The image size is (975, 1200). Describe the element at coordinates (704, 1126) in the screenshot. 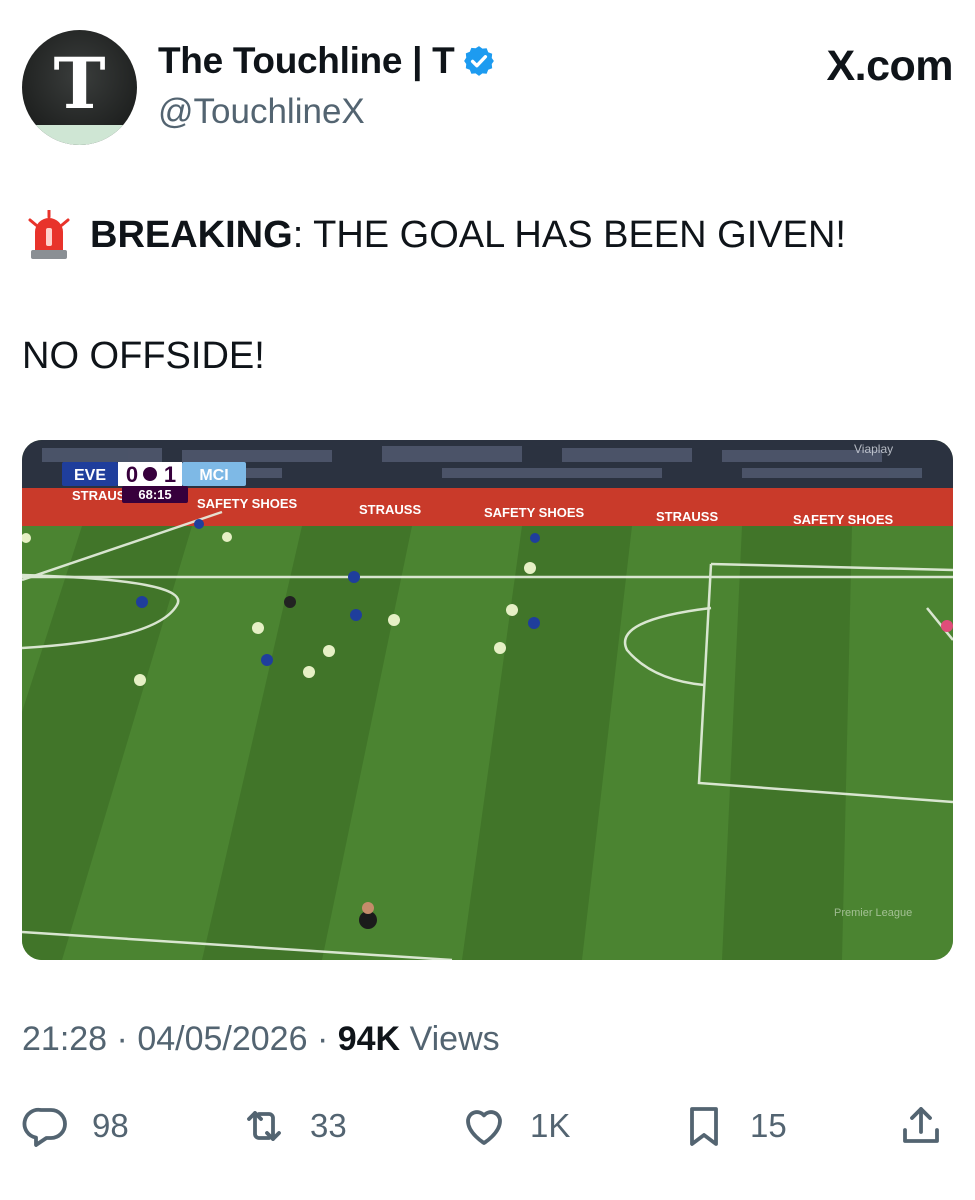

I see `bookmark-icon` at that location.